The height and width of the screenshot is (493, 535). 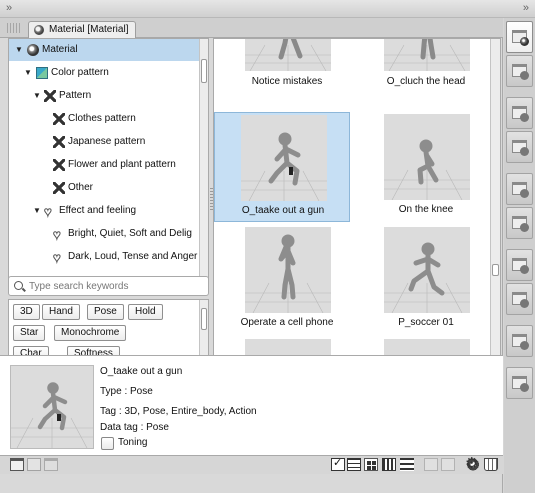 I want to click on check-icon, so click(x=338, y=463).